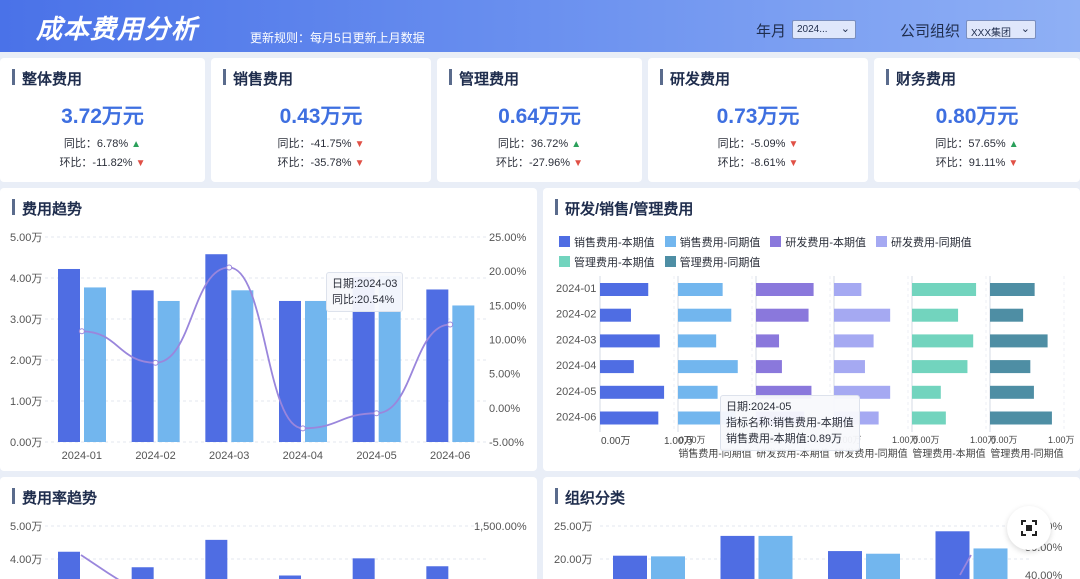 This screenshot has width=1080, height=579. What do you see at coordinates (117, 29) in the screenshot?
I see `page-title: 成本费用分析` at bounding box center [117, 29].